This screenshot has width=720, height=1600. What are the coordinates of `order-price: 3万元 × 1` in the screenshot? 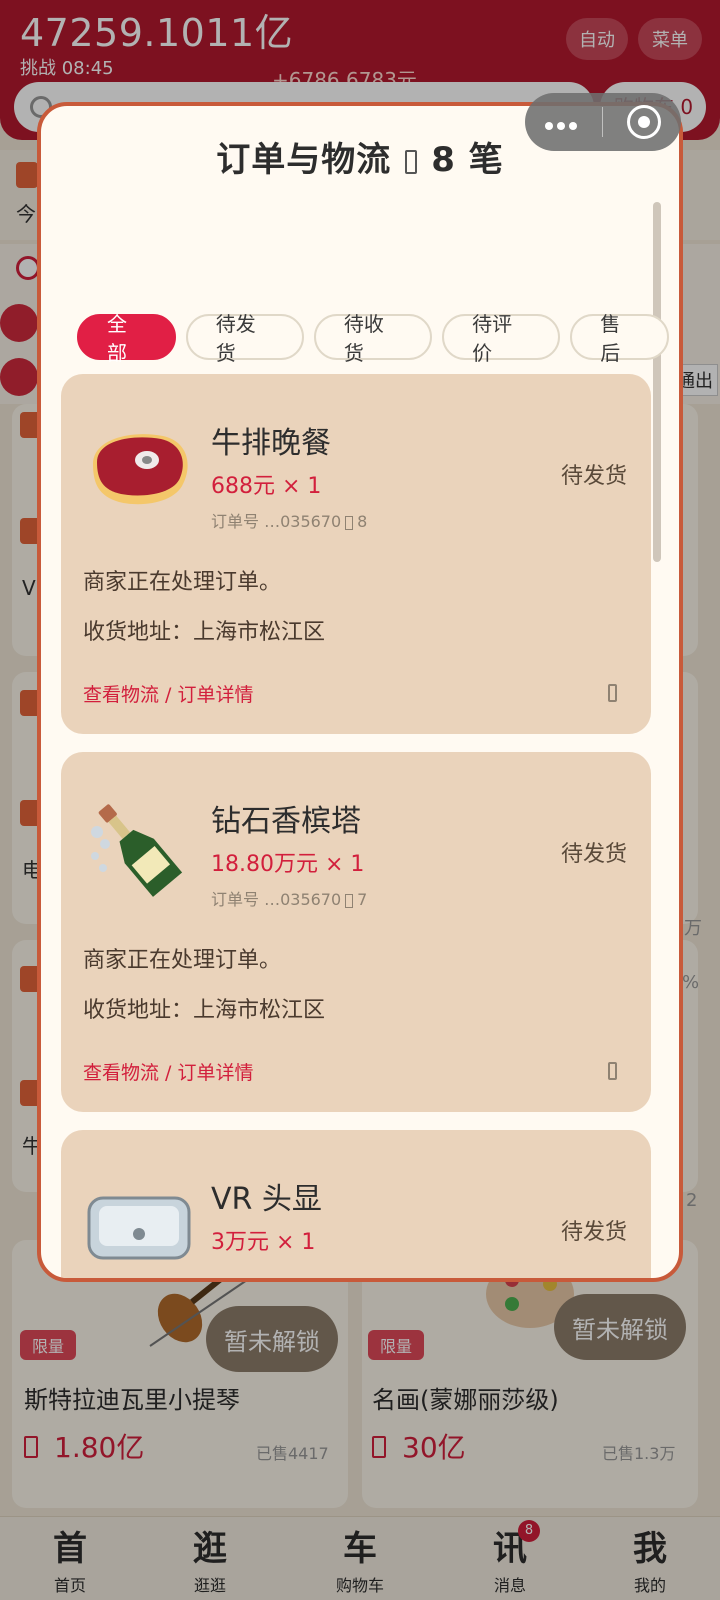 It's located at (263, 1242).